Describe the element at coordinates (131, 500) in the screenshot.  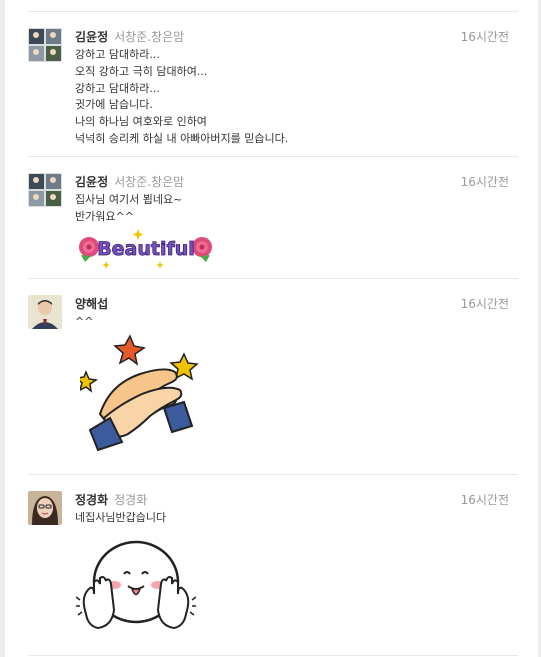
I see `author-alias: 정경화` at that location.